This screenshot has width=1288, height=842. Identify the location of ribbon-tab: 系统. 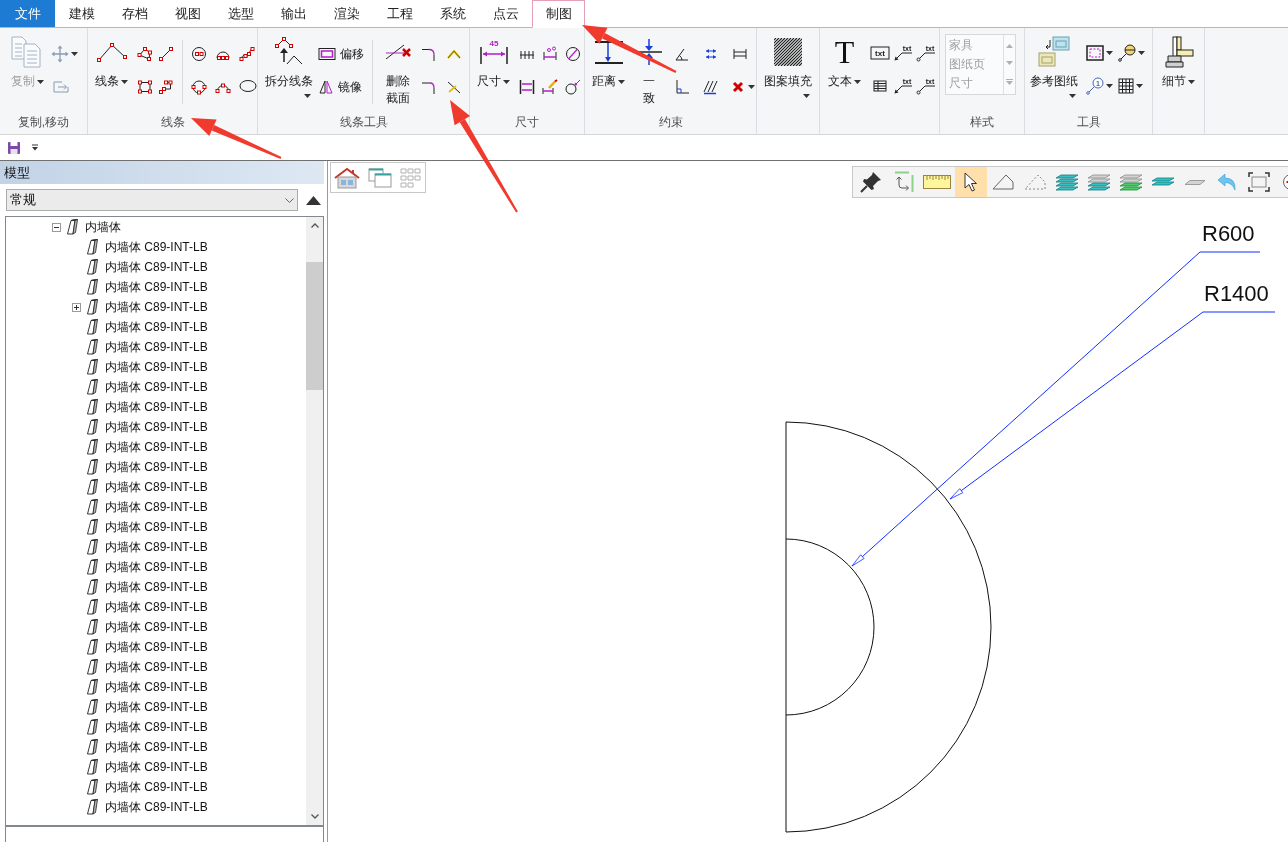
(452, 13).